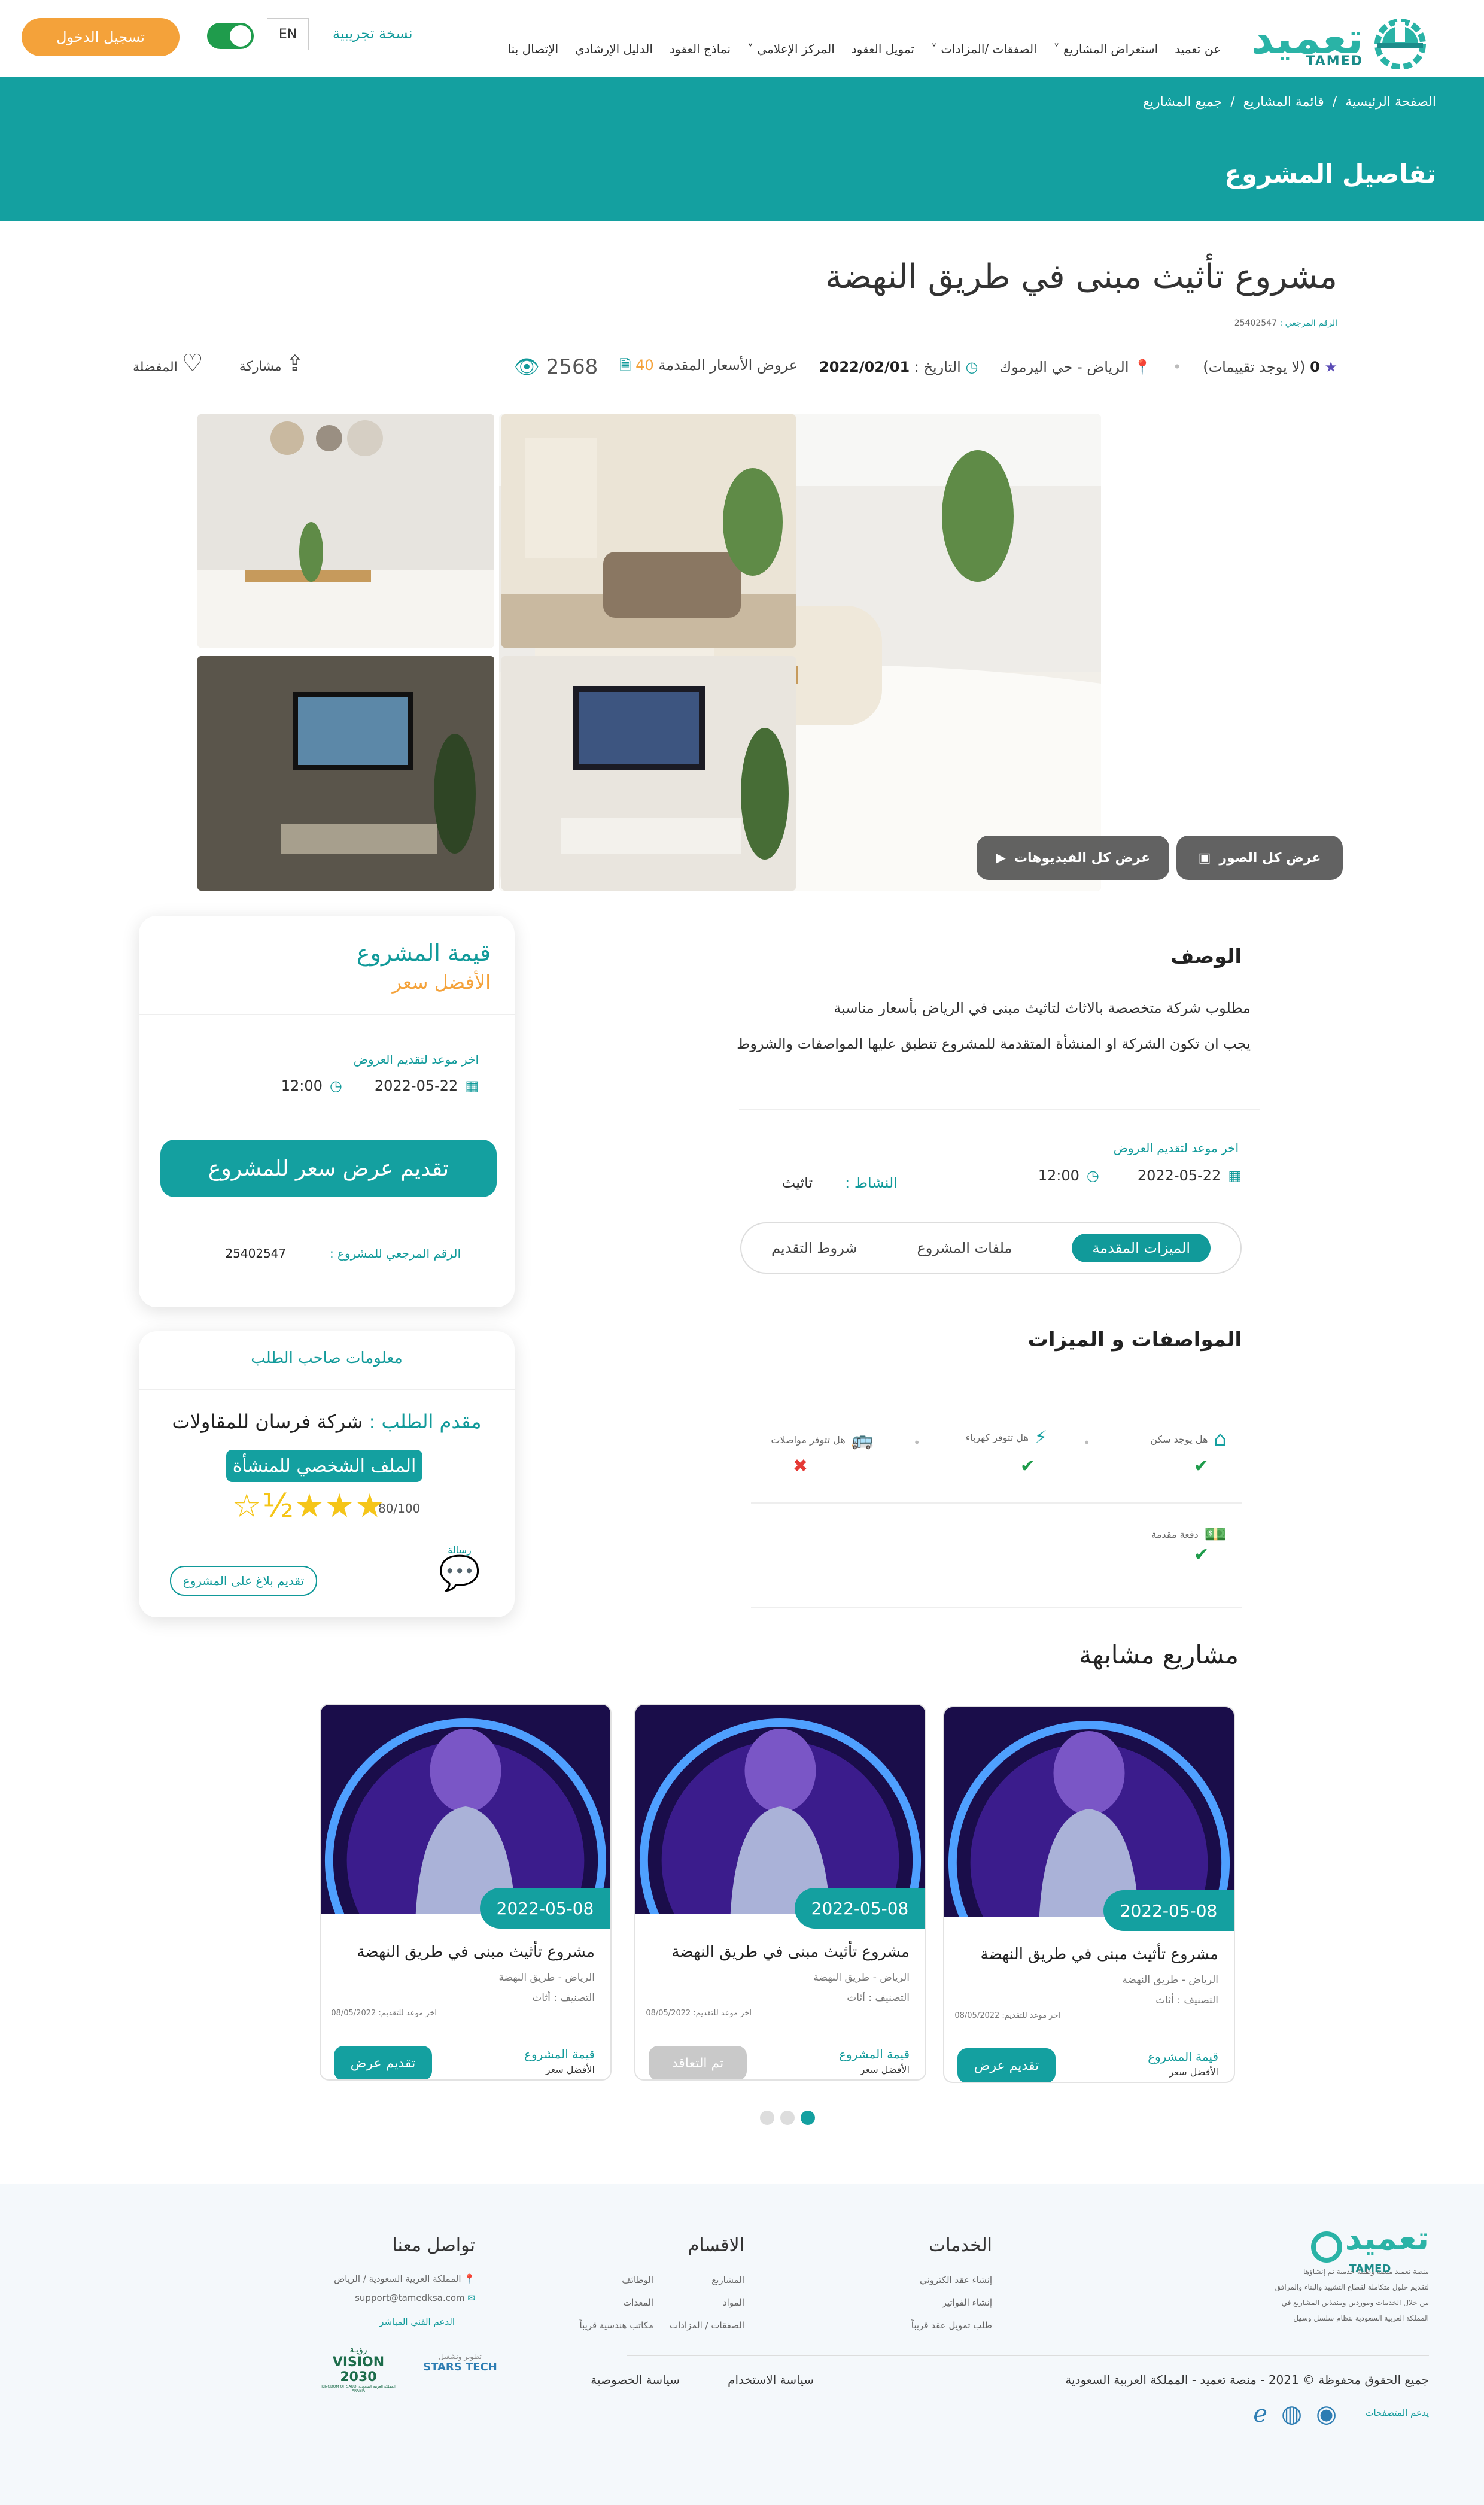 Image resolution: width=1484 pixels, height=2505 pixels. I want to click on footer-service-1: إنشاء عقد الكتروني, so click(956, 2280).